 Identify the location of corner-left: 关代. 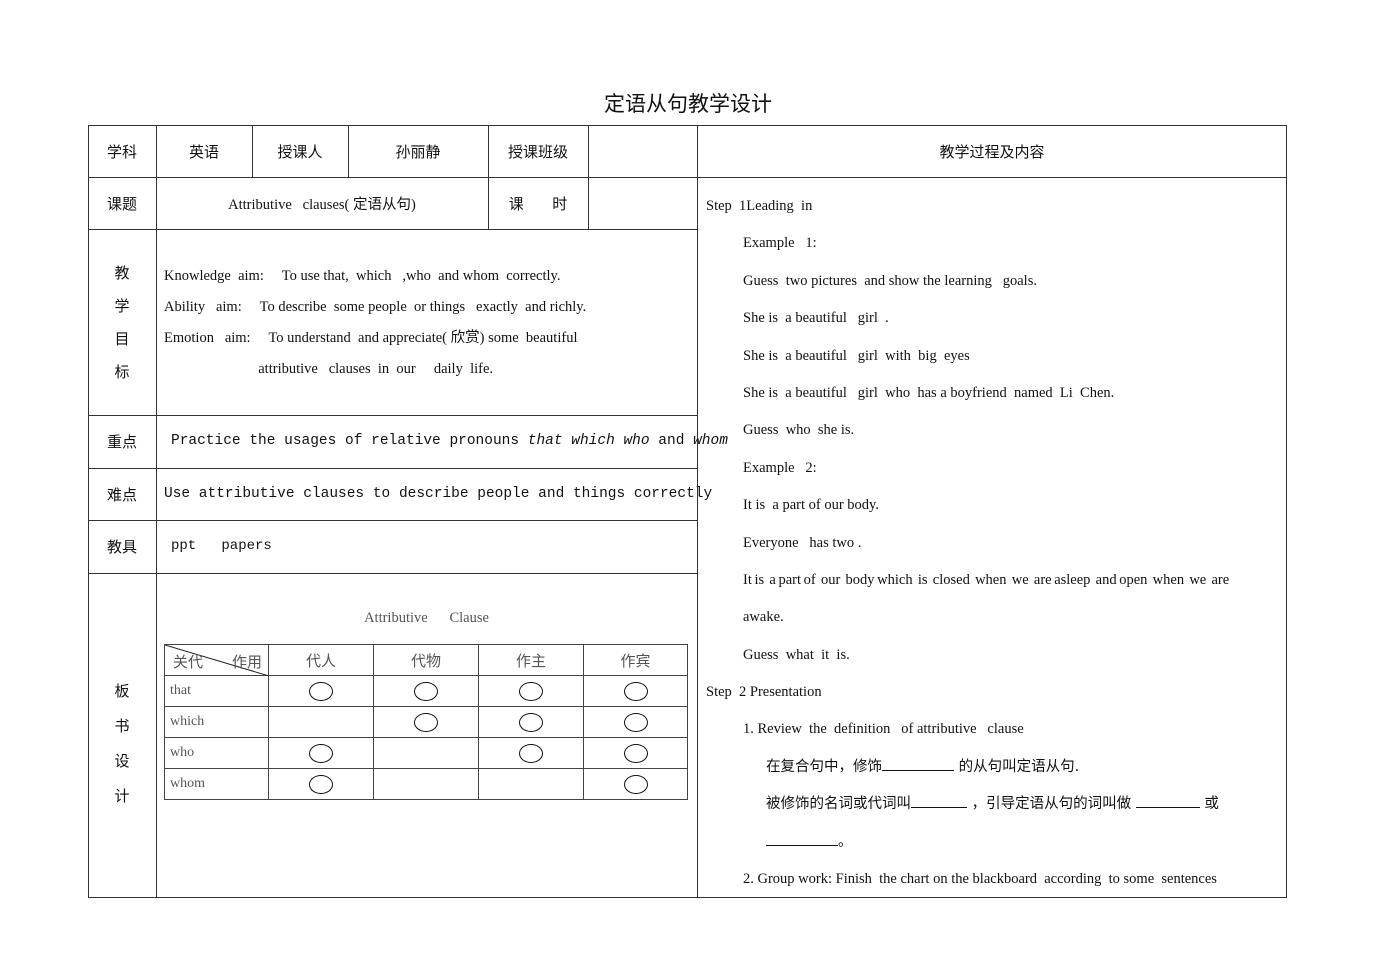
(188, 662).